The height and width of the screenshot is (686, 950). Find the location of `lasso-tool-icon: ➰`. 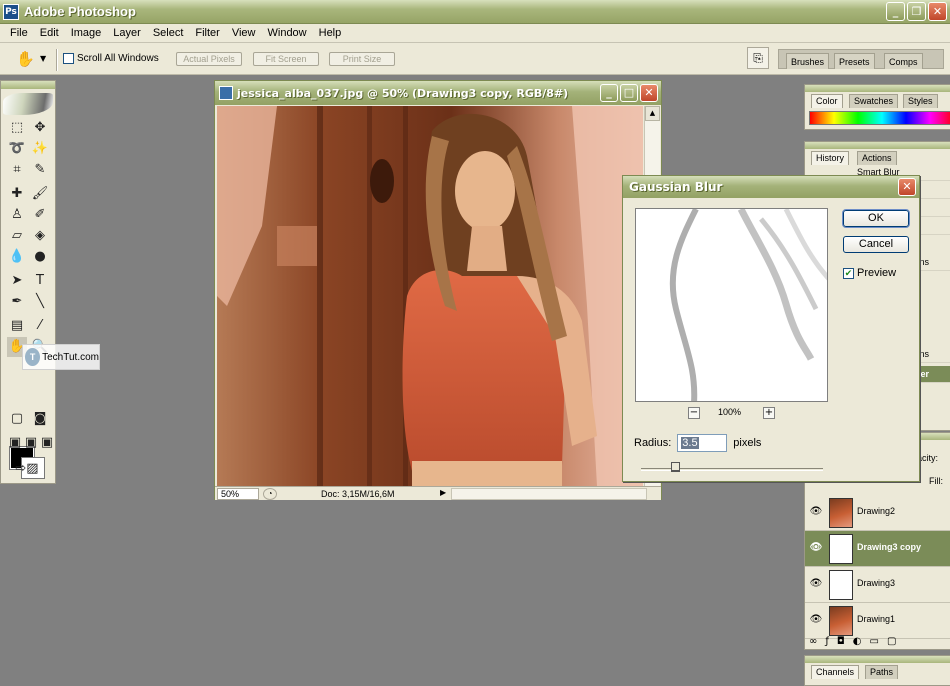

lasso-tool-icon: ➰ is located at coordinates (17, 149).